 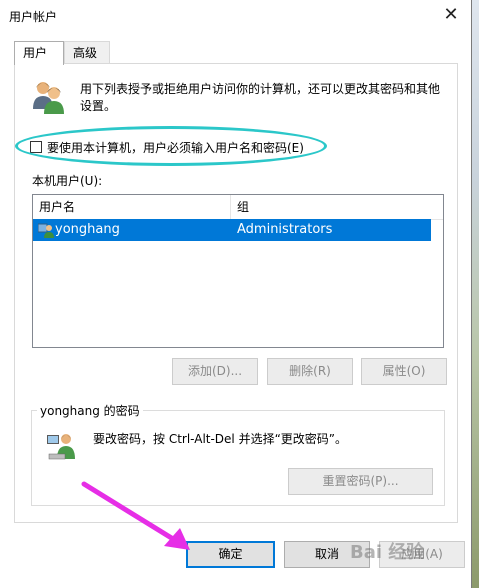 What do you see at coordinates (132, 207) in the screenshot?
I see `column-header-username: 用户名` at bounding box center [132, 207].